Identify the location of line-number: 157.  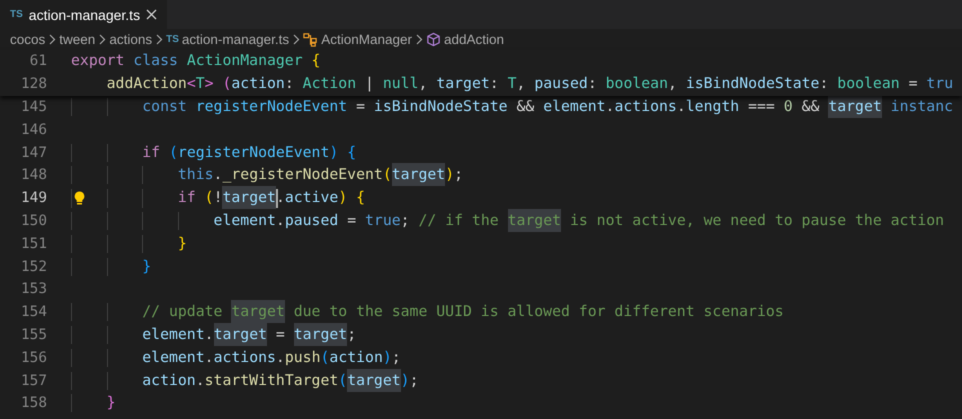
(34, 380).